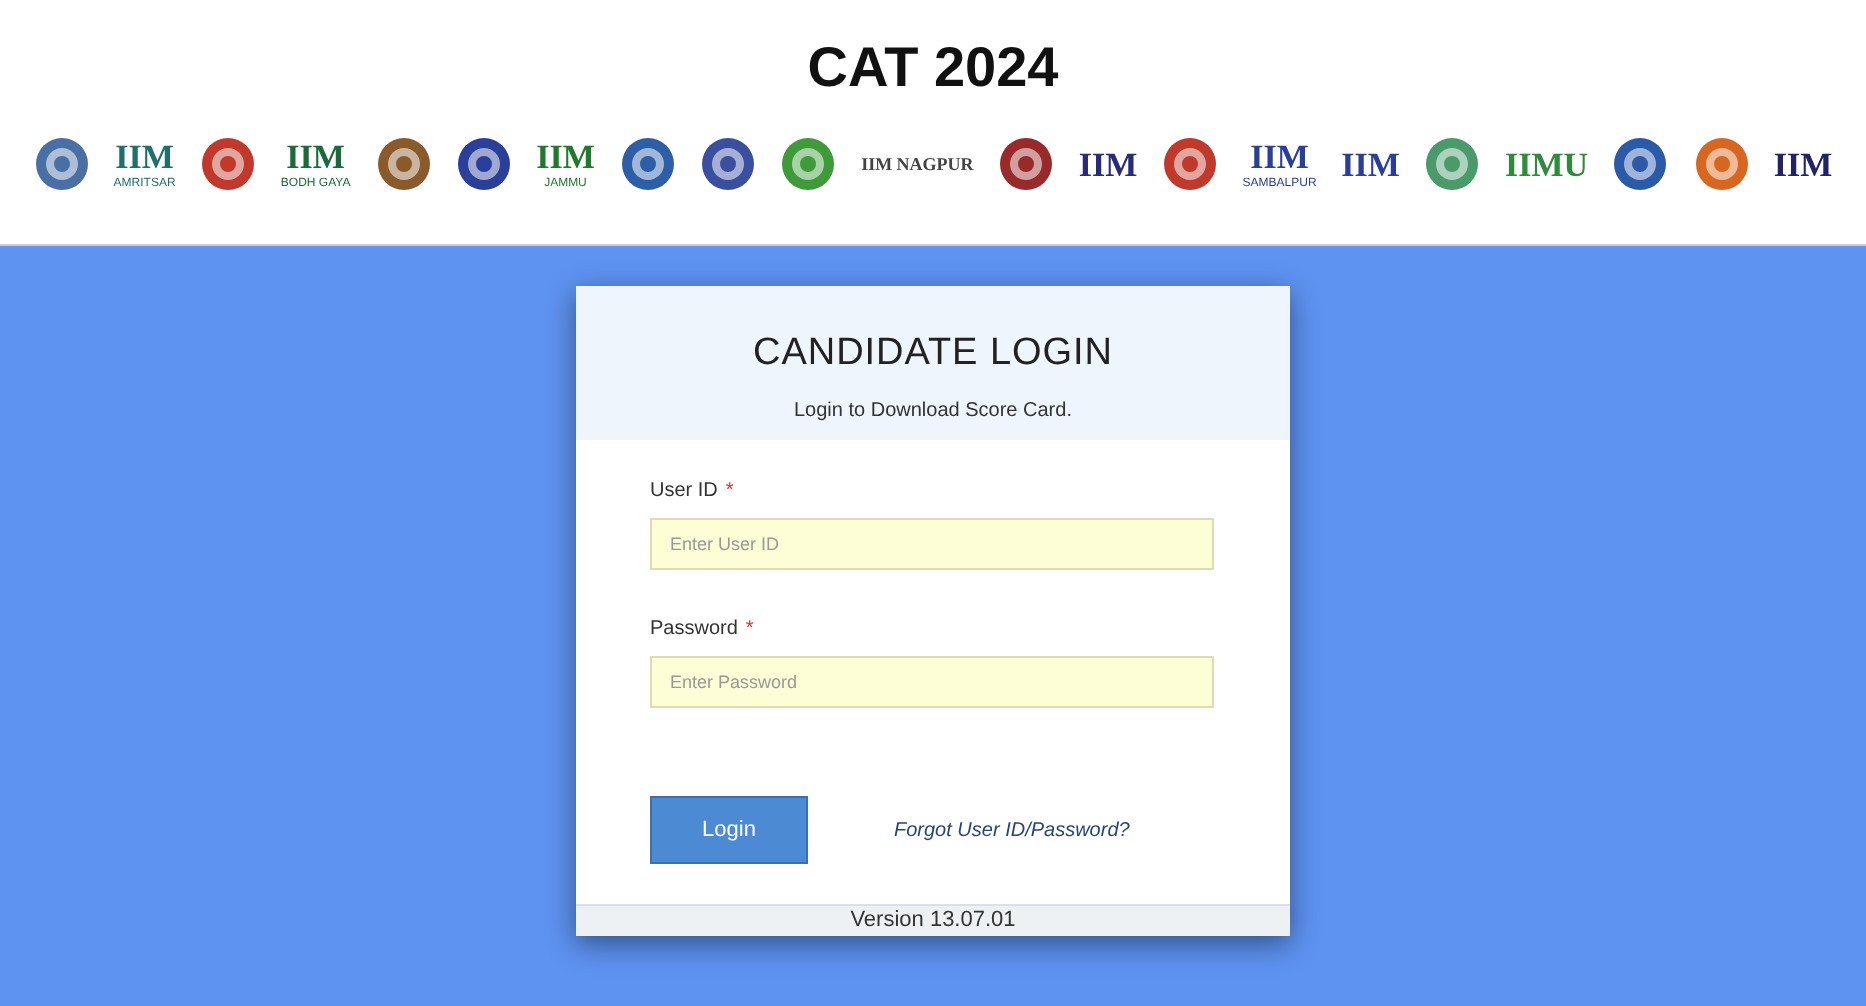 The width and height of the screenshot is (1866, 1006). What do you see at coordinates (933, 412) in the screenshot?
I see `card-subheading: Login to Download Score Card.` at bounding box center [933, 412].